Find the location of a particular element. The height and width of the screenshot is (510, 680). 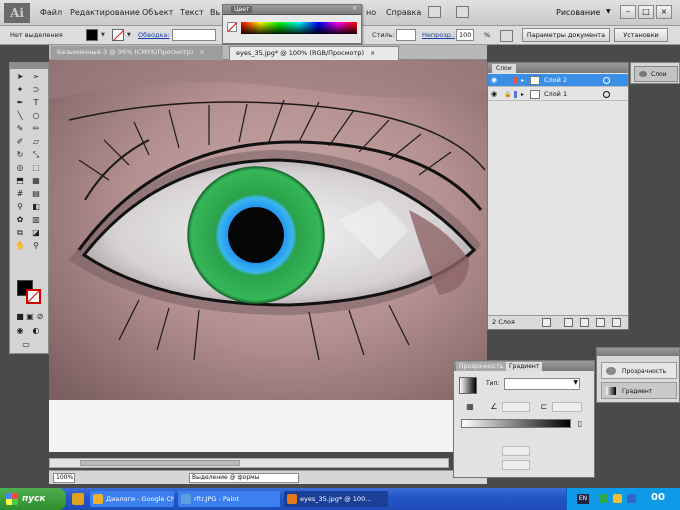

horizontal-scrollbar-thumb is located at coordinates (160, 463).